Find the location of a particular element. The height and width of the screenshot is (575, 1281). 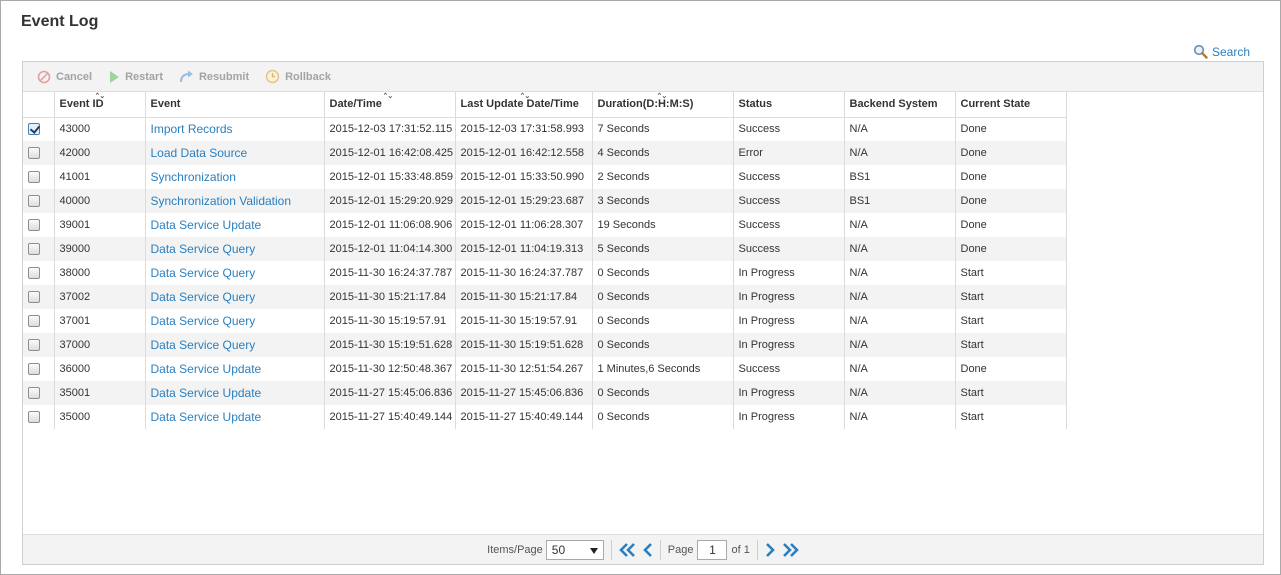

column-header-date-time: ⌃⌄ Date/Time is located at coordinates (390, 105).